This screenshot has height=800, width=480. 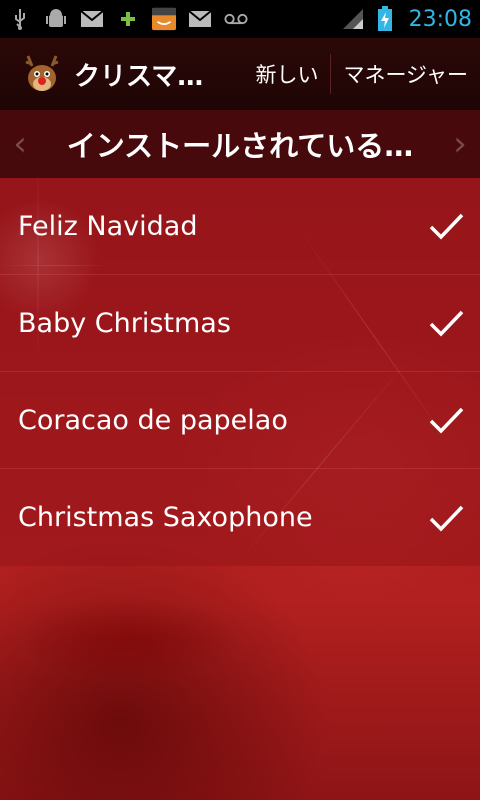 What do you see at coordinates (56, 19) in the screenshot?
I see `android-debug-icon` at bounding box center [56, 19].